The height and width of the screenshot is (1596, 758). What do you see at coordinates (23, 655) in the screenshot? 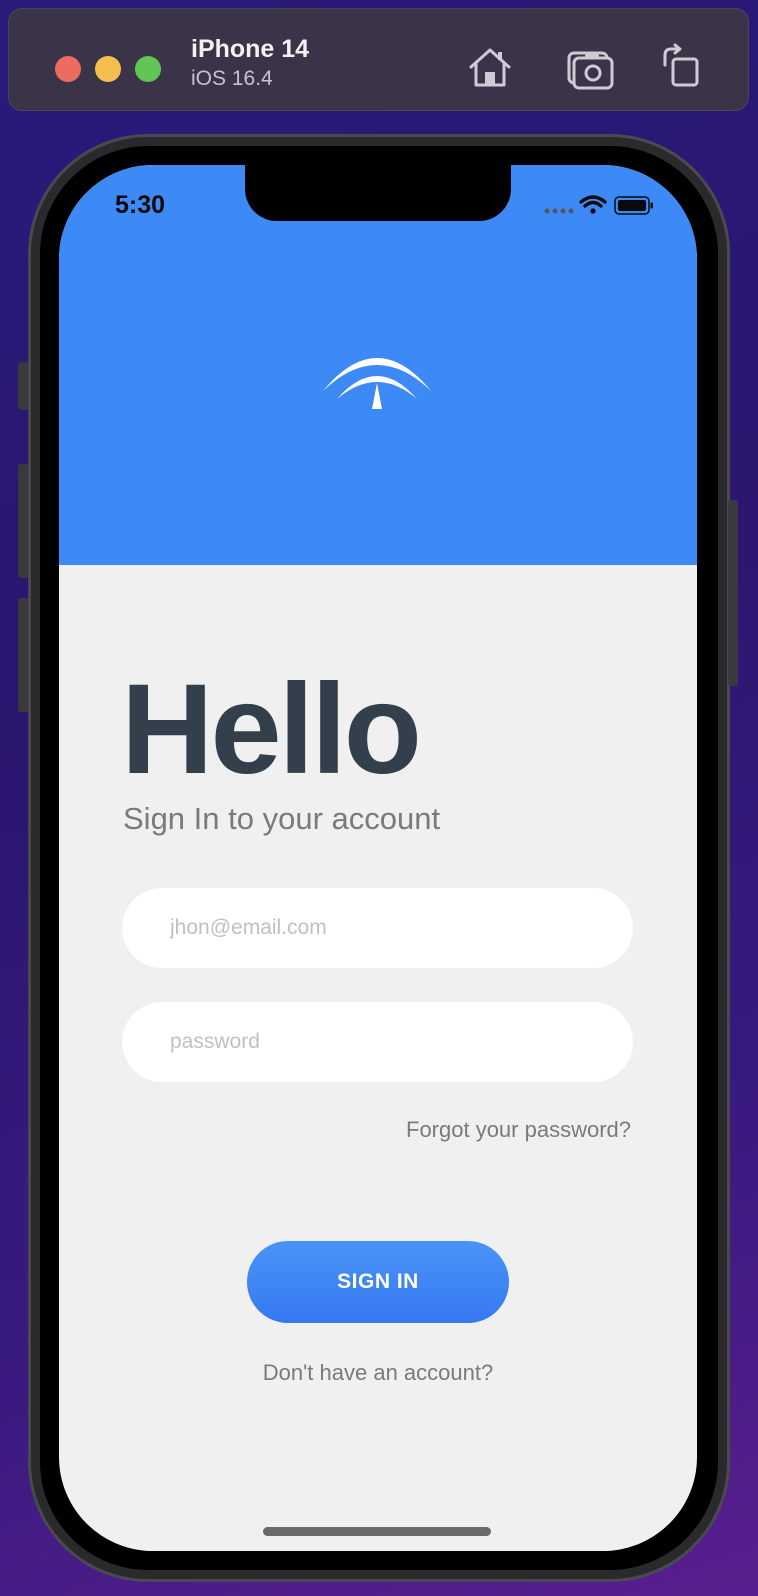
I see `volume-down-button` at bounding box center [23, 655].